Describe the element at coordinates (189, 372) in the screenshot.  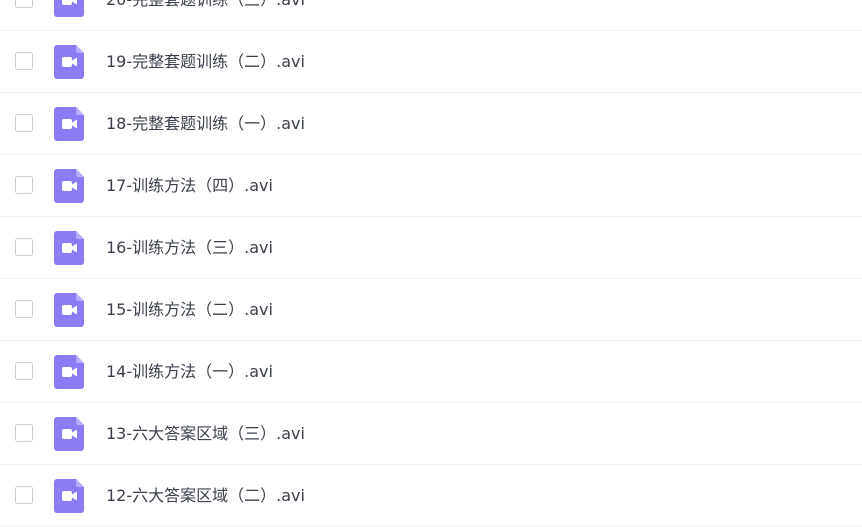
I see `file-name: 14-训练方法（一）.avi` at that location.